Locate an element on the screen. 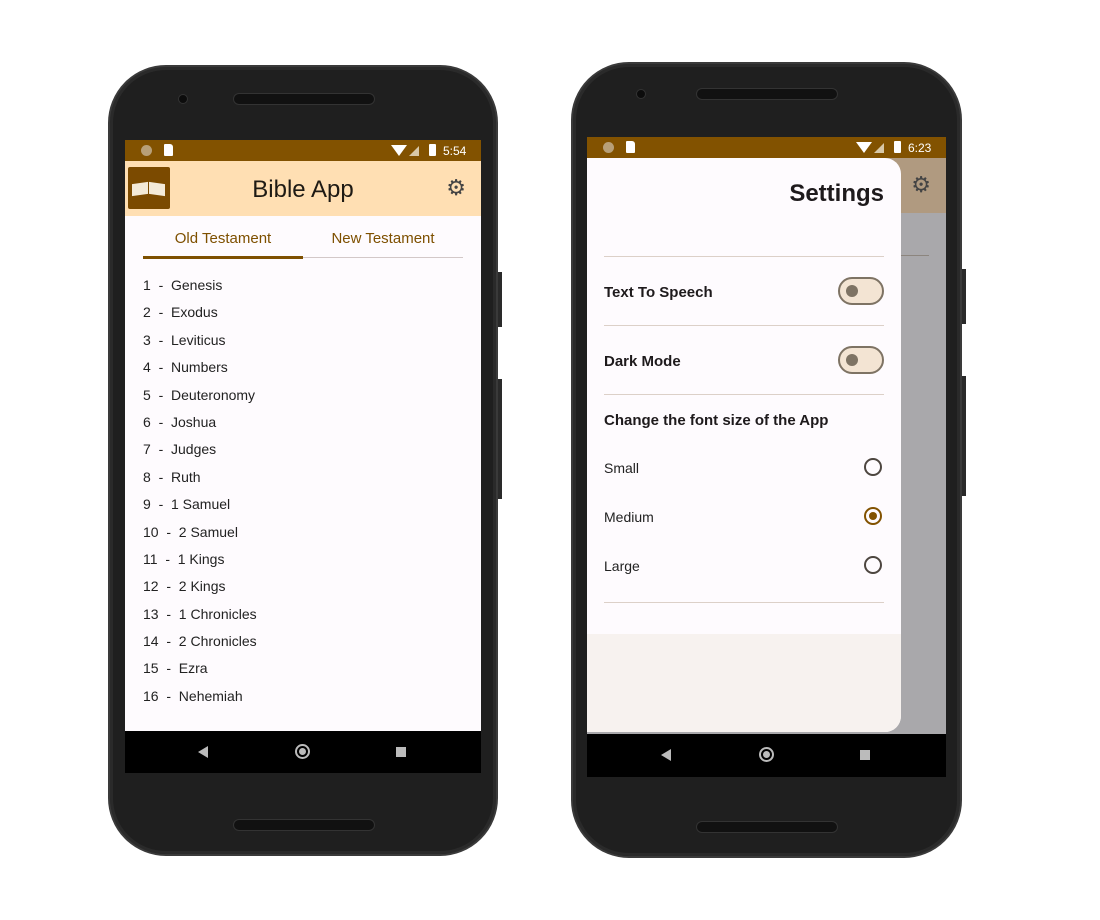  book-list-item: 7 - Judges is located at coordinates (200, 454).